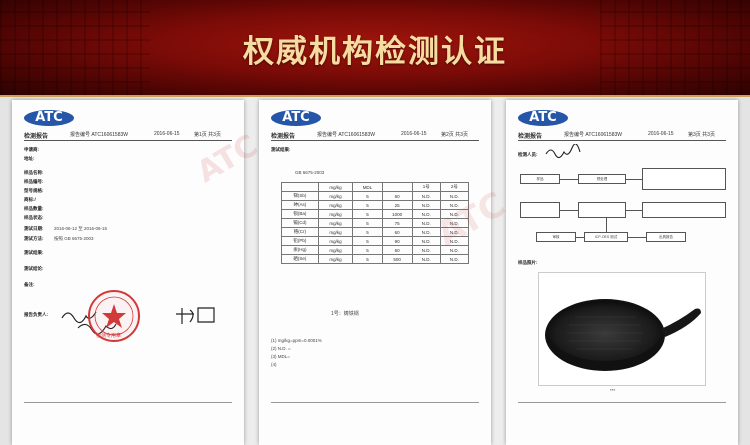 This screenshot has width=750, height=445. I want to click on signature-label: 报告负责人:, so click(36, 314).